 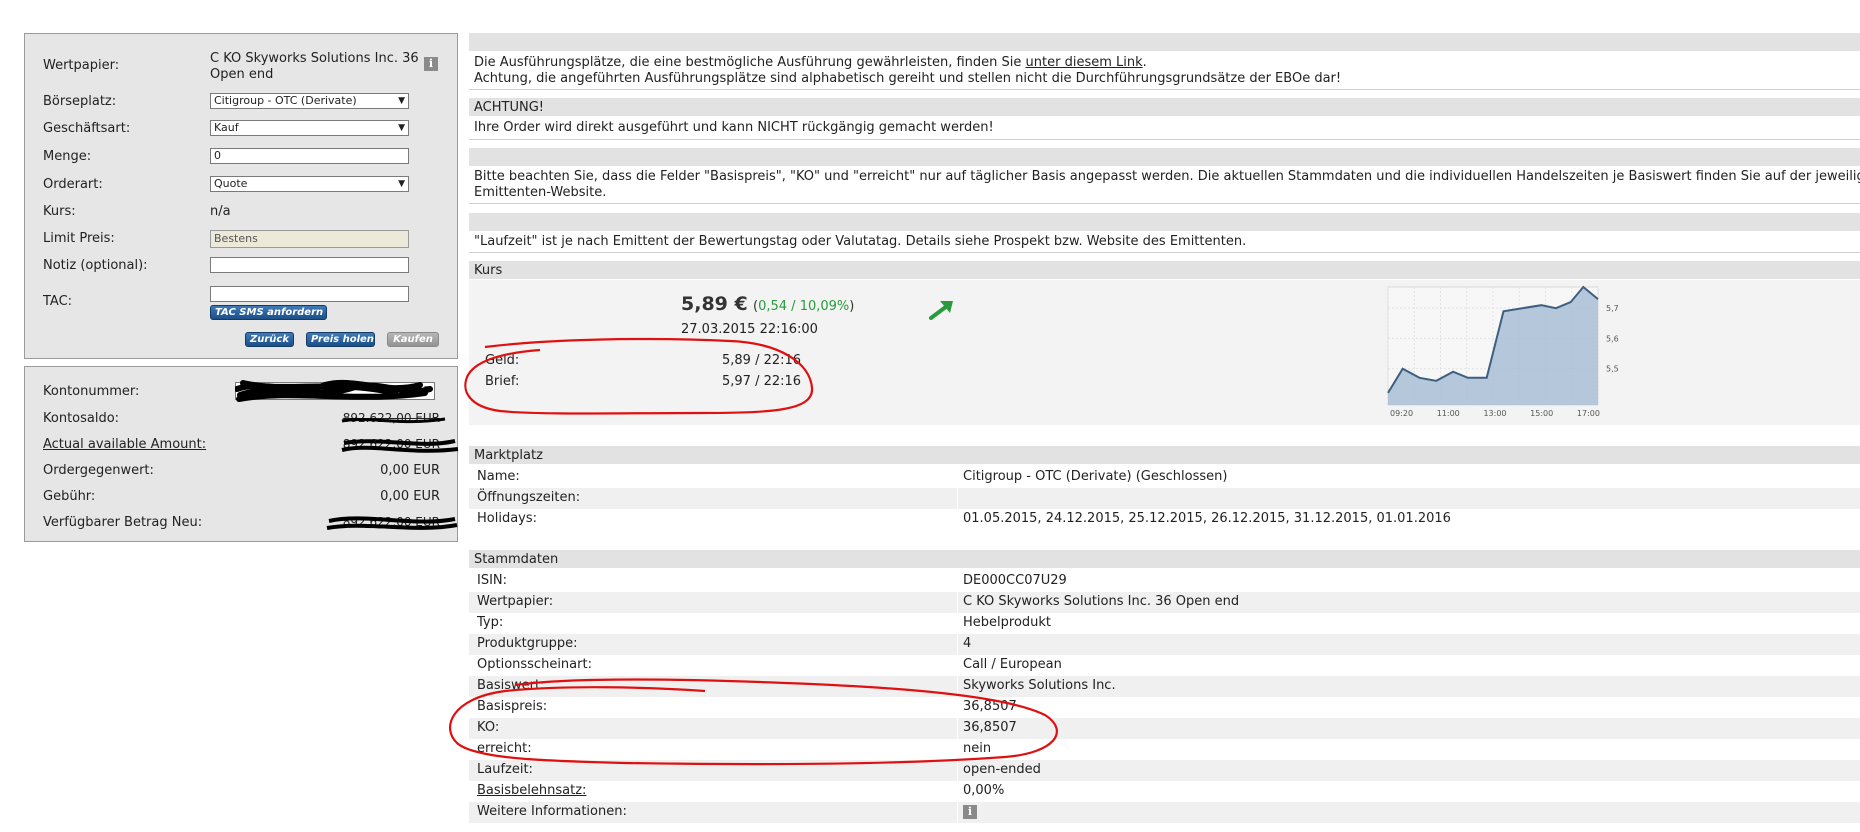 What do you see at coordinates (1164, 42) in the screenshot?
I see `notice-bar` at bounding box center [1164, 42].